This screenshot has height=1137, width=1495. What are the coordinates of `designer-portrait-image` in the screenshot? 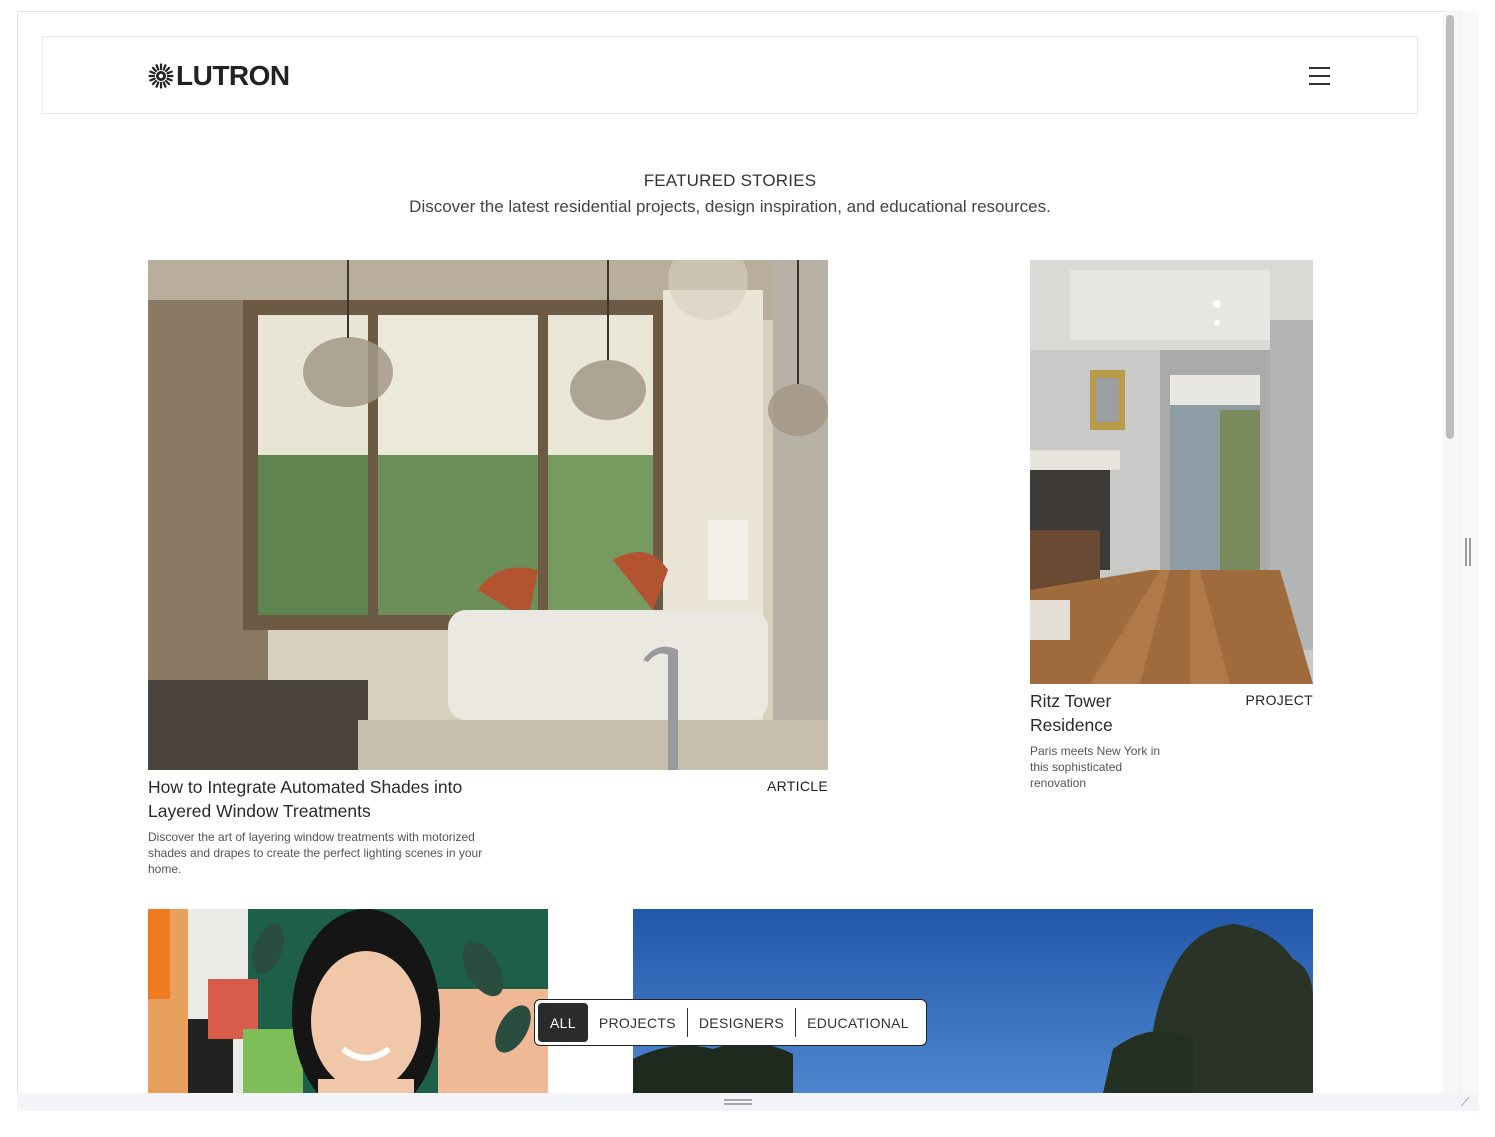 It's located at (348, 1001).